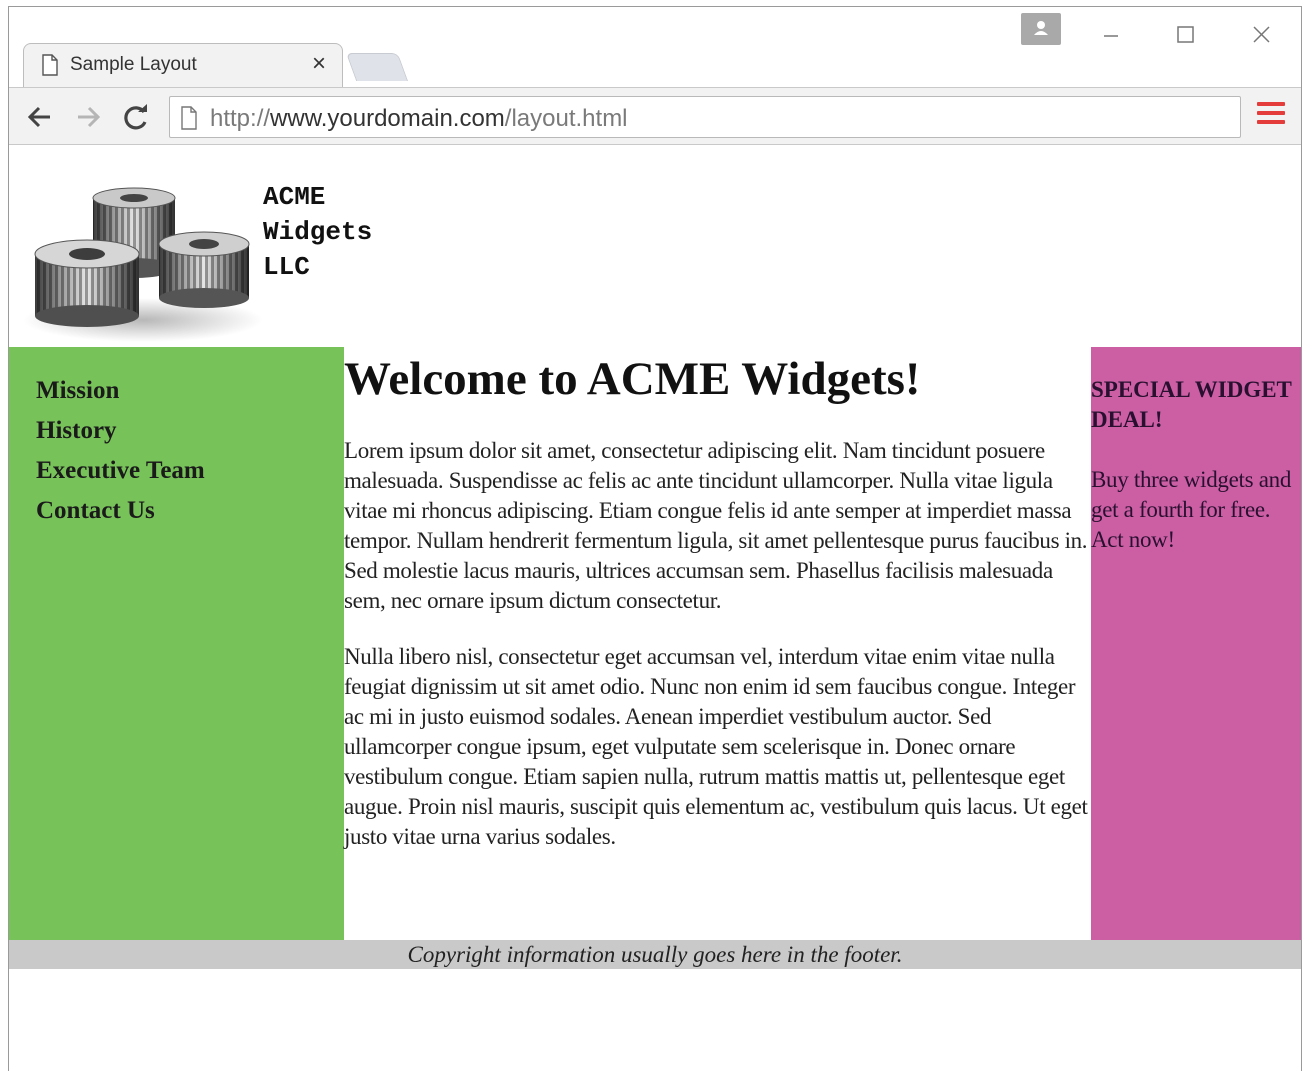  Describe the element at coordinates (377, 67) in the screenshot. I see `new-tab-button` at that location.